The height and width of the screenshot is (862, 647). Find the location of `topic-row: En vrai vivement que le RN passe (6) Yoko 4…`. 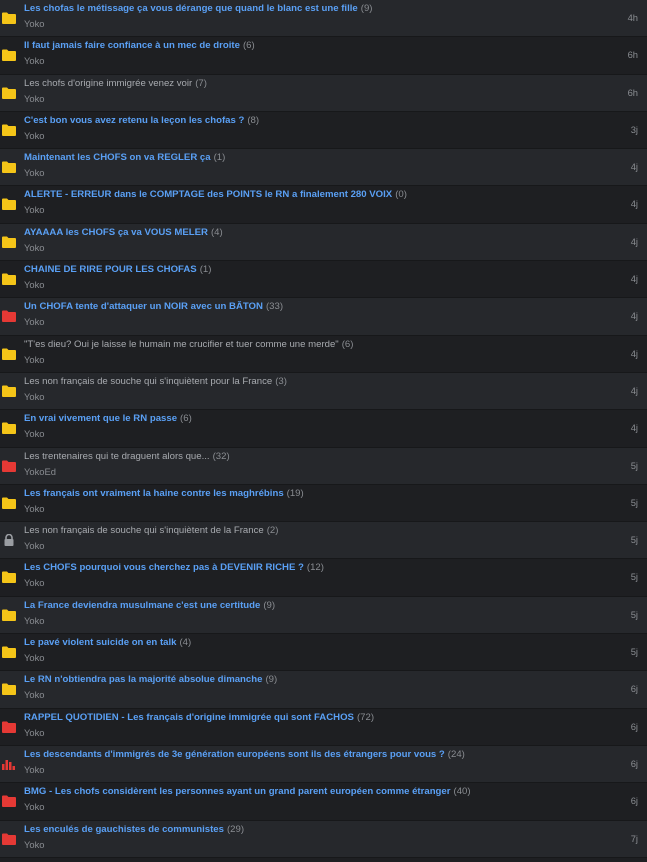

topic-row: En vrai vivement que le RN passe (6) Yoko 4… is located at coordinates (323, 429).